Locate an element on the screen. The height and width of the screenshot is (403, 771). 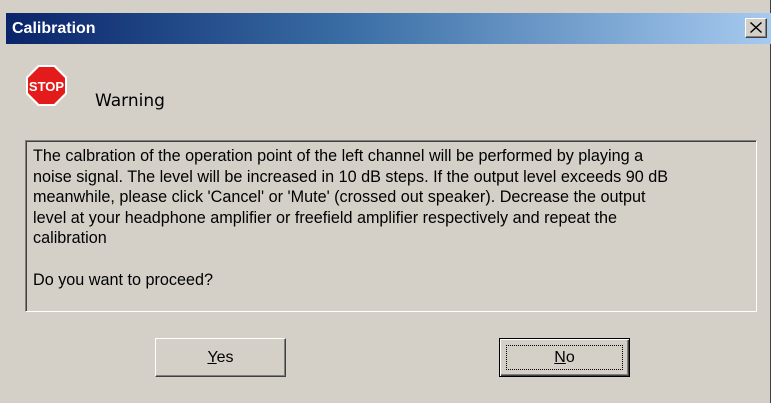
stop-icon: STOP is located at coordinates (46, 85).